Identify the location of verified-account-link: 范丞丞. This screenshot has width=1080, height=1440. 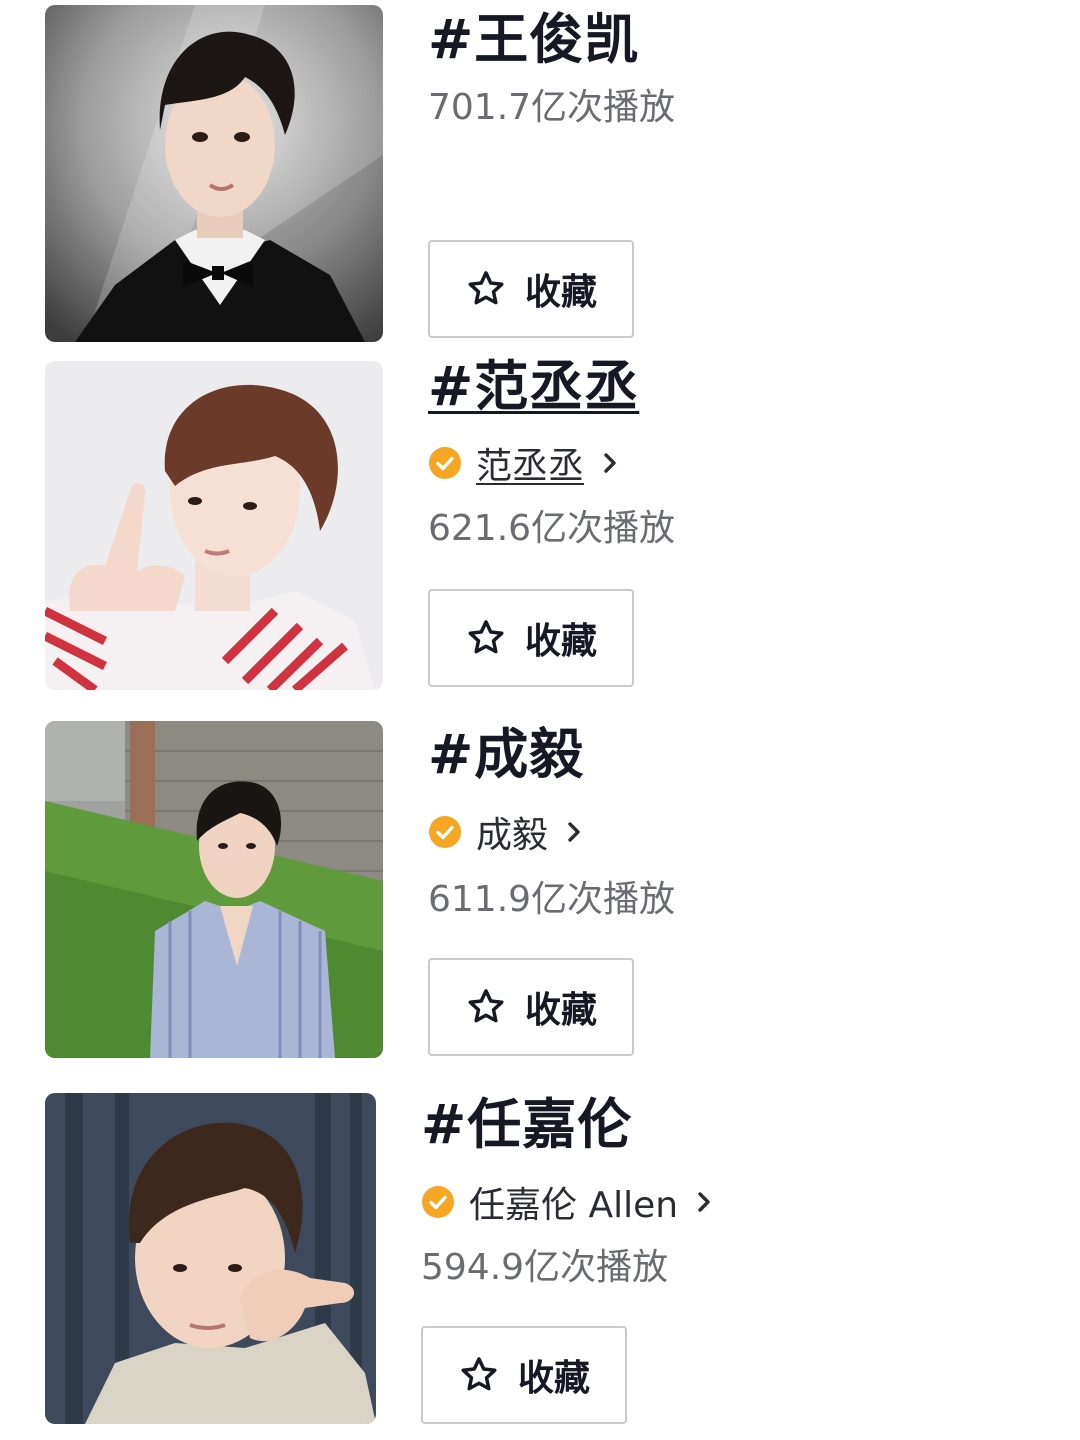
(524, 464).